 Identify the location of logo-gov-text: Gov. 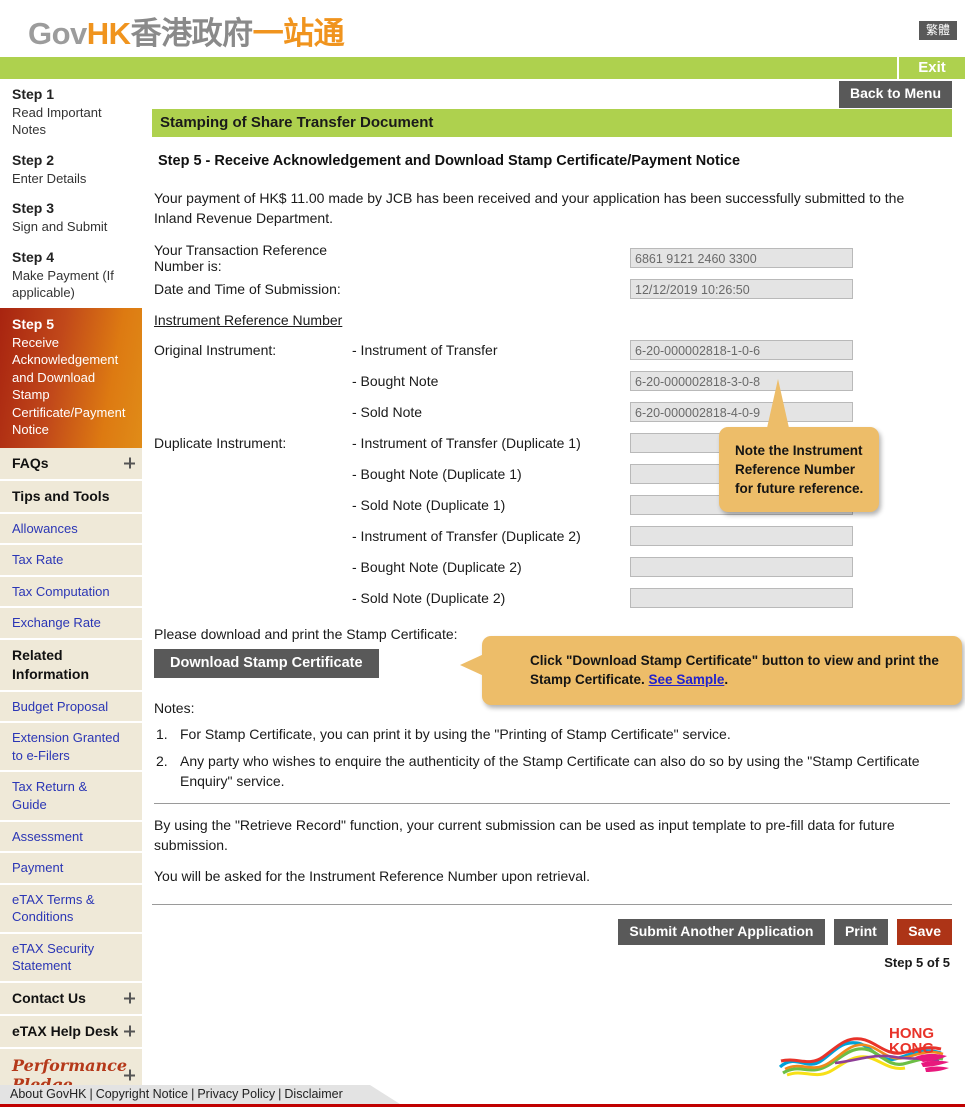
(57, 33).